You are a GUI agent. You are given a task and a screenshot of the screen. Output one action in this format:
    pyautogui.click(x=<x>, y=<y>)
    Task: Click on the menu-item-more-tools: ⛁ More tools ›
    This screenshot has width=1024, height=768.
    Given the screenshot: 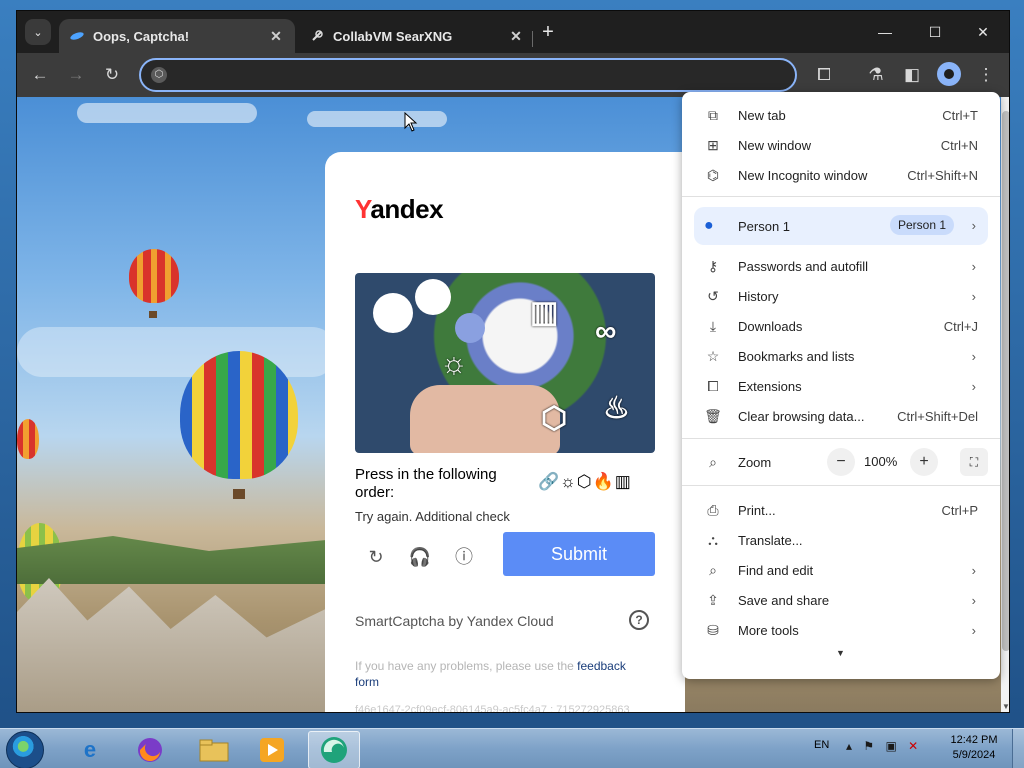 What is the action you would take?
    pyautogui.click(x=841, y=630)
    